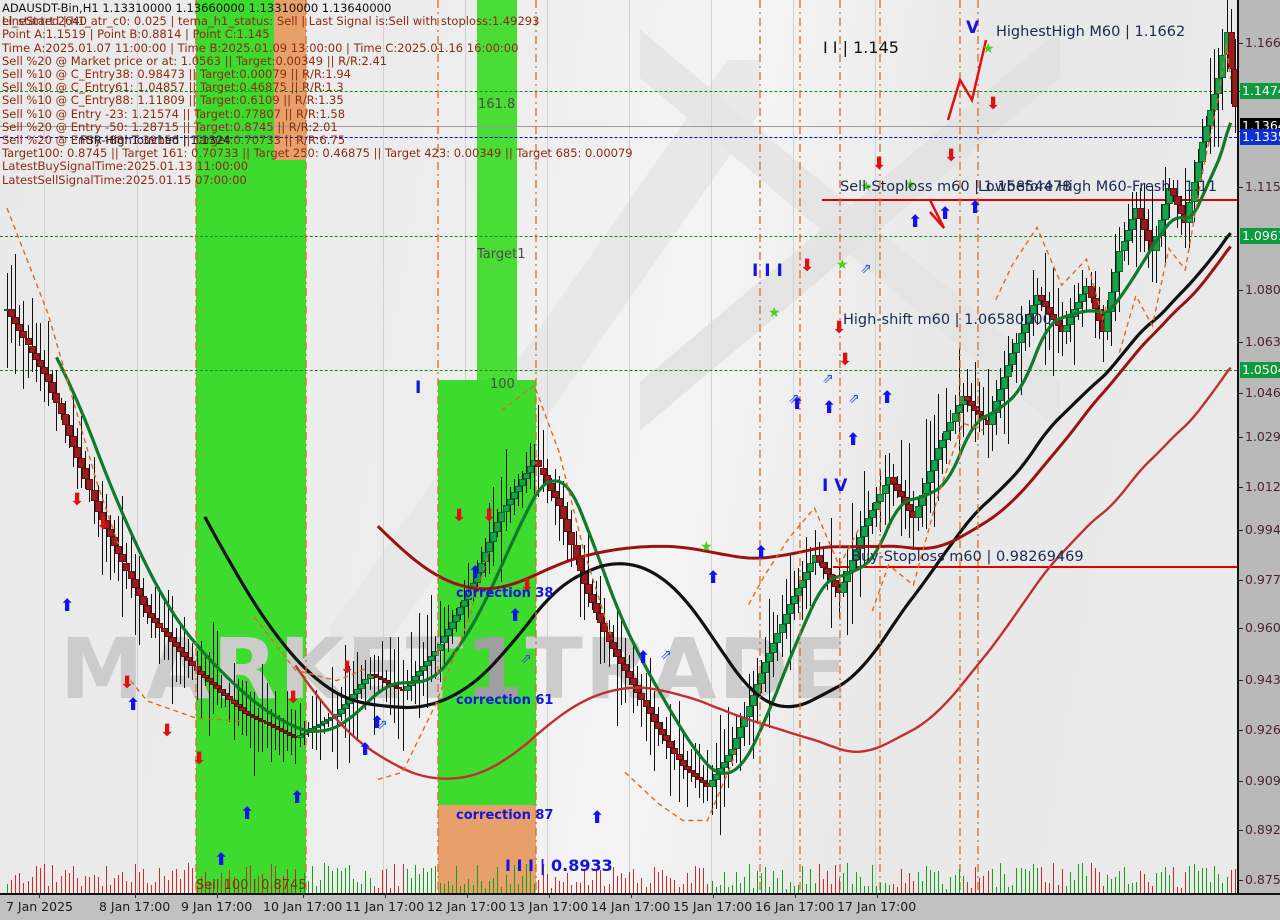 Image resolution: width=1280 pixels, height=920 pixels. Describe the element at coordinates (133, 705) in the screenshot. I see `buy-arrow-icon: ⬆` at that location.